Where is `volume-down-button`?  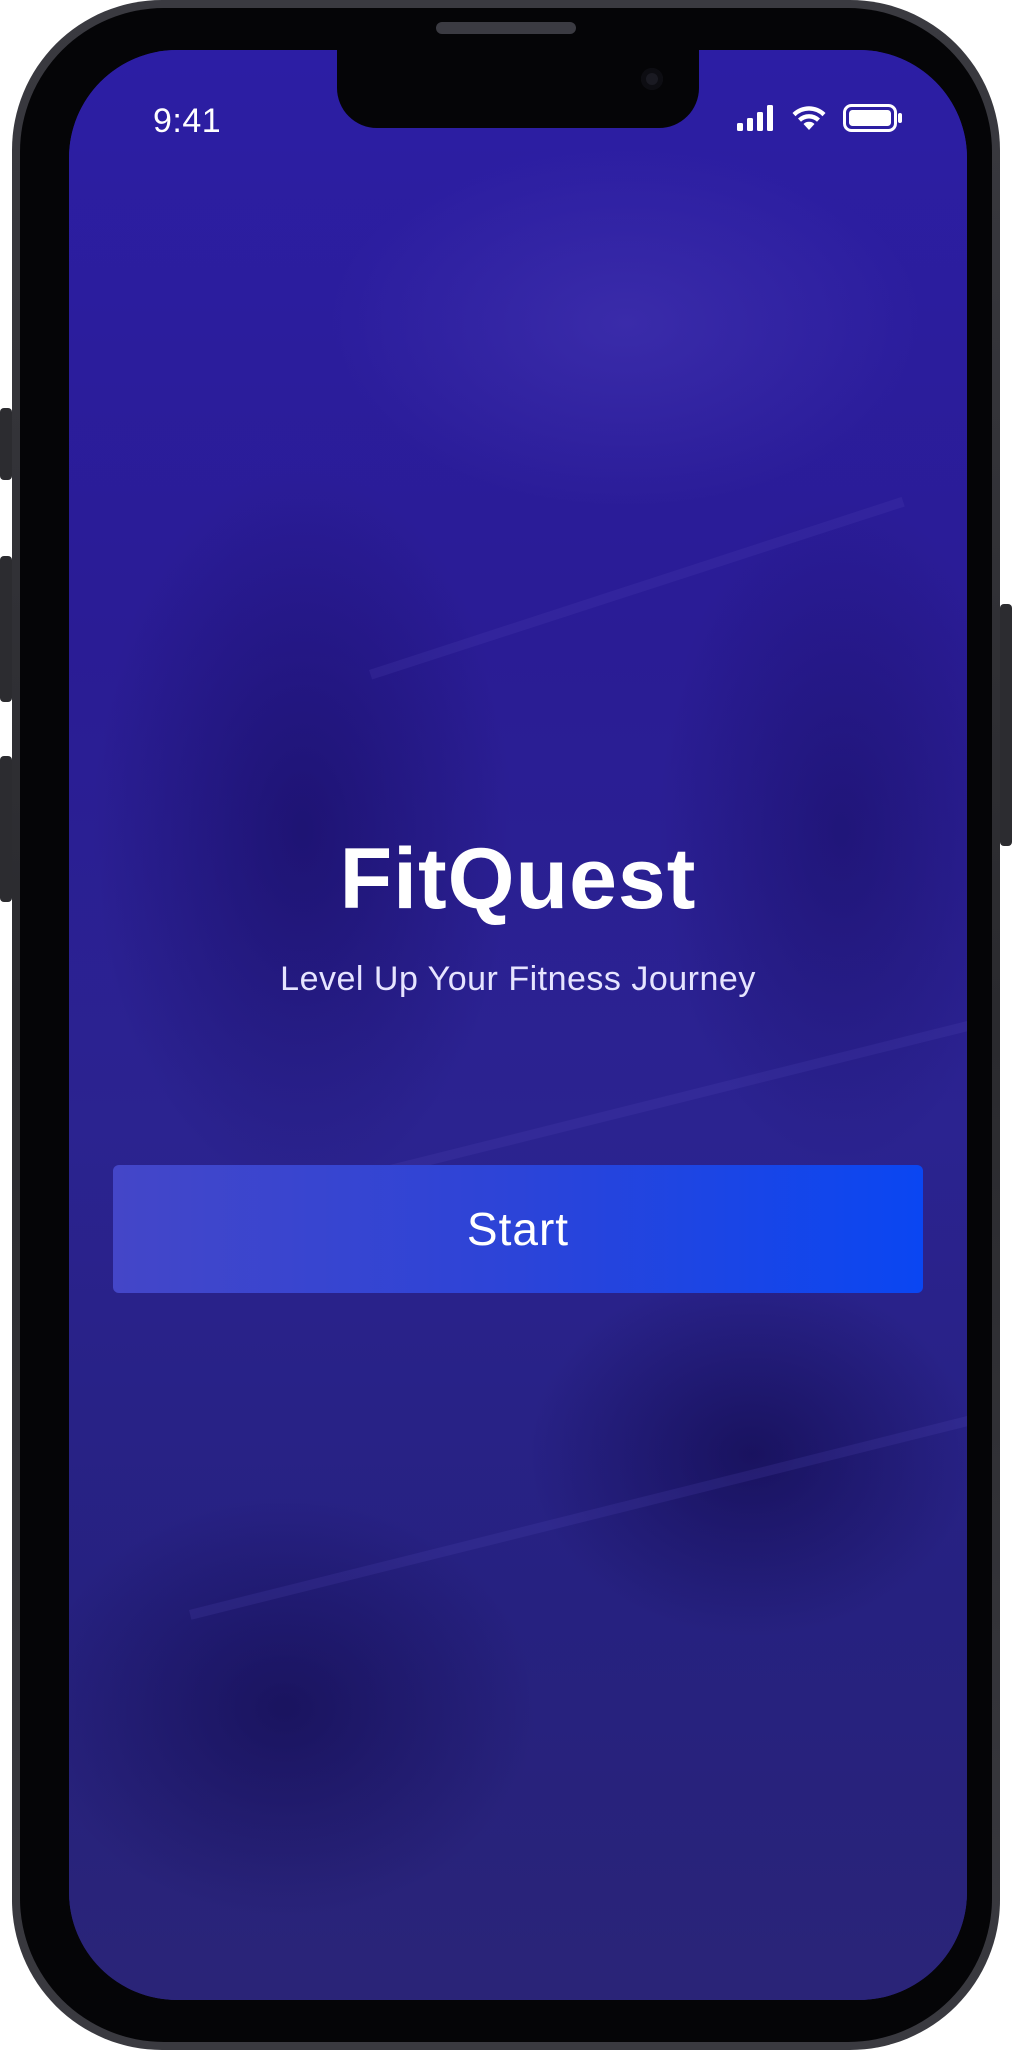
volume-down-button is located at coordinates (6, 829).